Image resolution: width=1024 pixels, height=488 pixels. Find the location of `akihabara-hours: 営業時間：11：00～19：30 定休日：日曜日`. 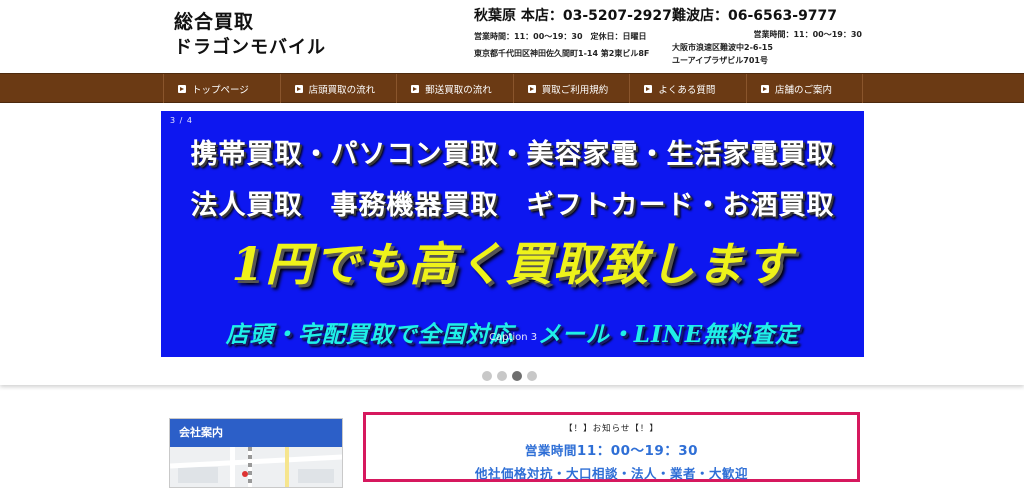

akihabara-hours: 営業時間：11：00～19：30 定休日：日曜日 is located at coordinates (560, 36).